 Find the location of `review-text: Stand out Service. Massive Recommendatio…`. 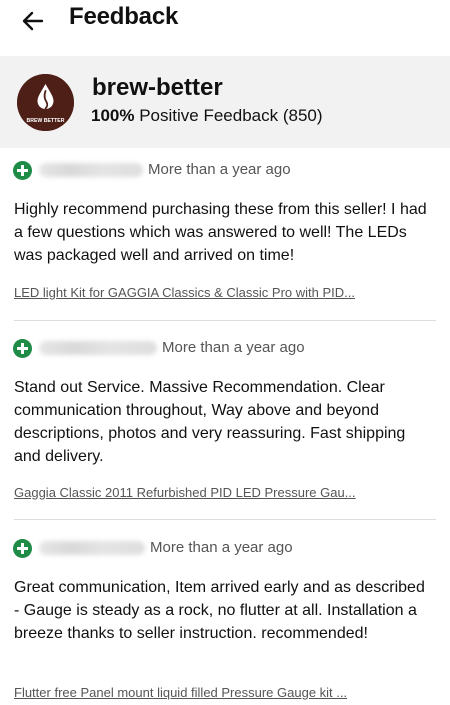

review-text: Stand out Service. Massive Recommendatio… is located at coordinates (210, 422).